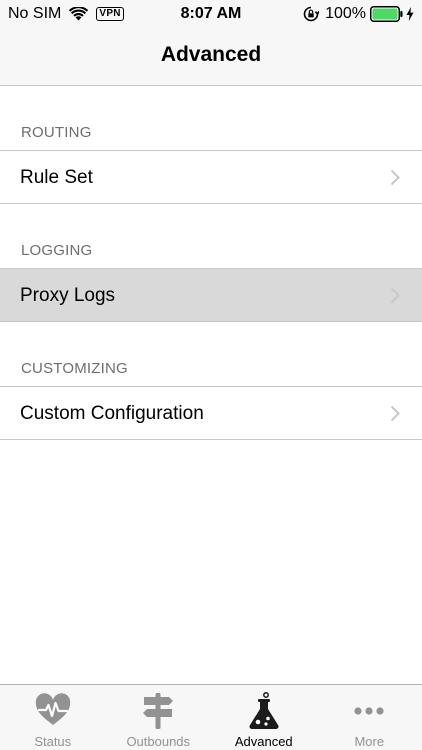  What do you see at coordinates (52, 709) in the screenshot?
I see `heart-pulse-icon` at bounding box center [52, 709].